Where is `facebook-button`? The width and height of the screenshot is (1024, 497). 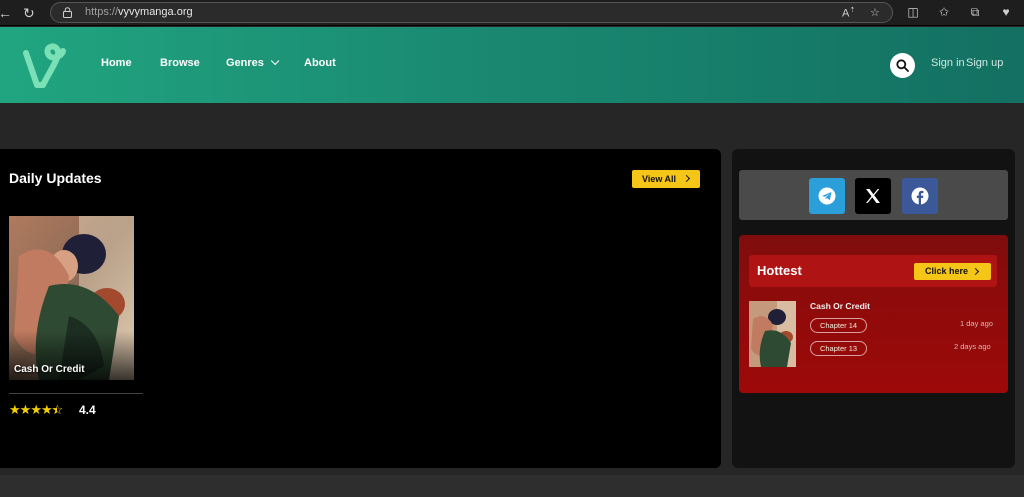 facebook-button is located at coordinates (920, 196).